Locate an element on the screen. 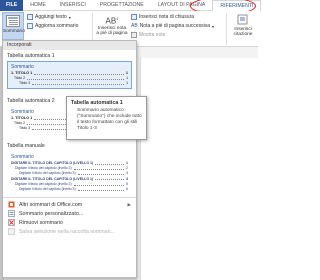 The image size is (320, 280). citation-icon is located at coordinates (242, 19).